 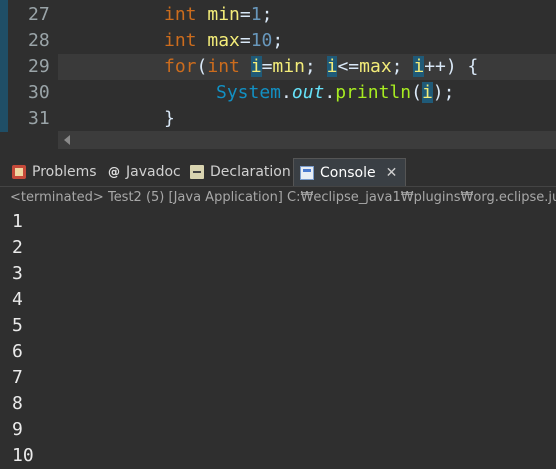 I want to click on tab-problems: Problems, so click(x=54, y=172).